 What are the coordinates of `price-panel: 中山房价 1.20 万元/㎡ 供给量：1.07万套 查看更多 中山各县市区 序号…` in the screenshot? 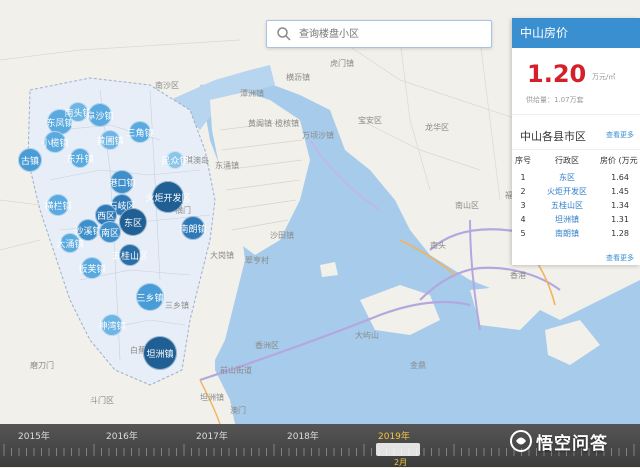 It's located at (576, 141).